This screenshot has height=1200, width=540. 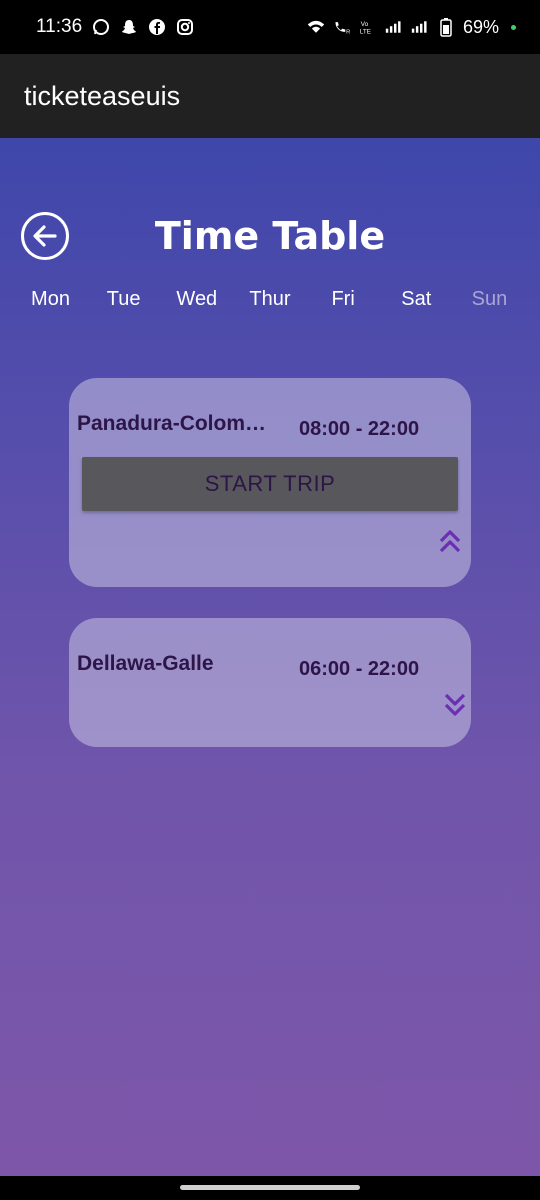 What do you see at coordinates (316, 27) in the screenshot?
I see `wifi-icon` at bounding box center [316, 27].